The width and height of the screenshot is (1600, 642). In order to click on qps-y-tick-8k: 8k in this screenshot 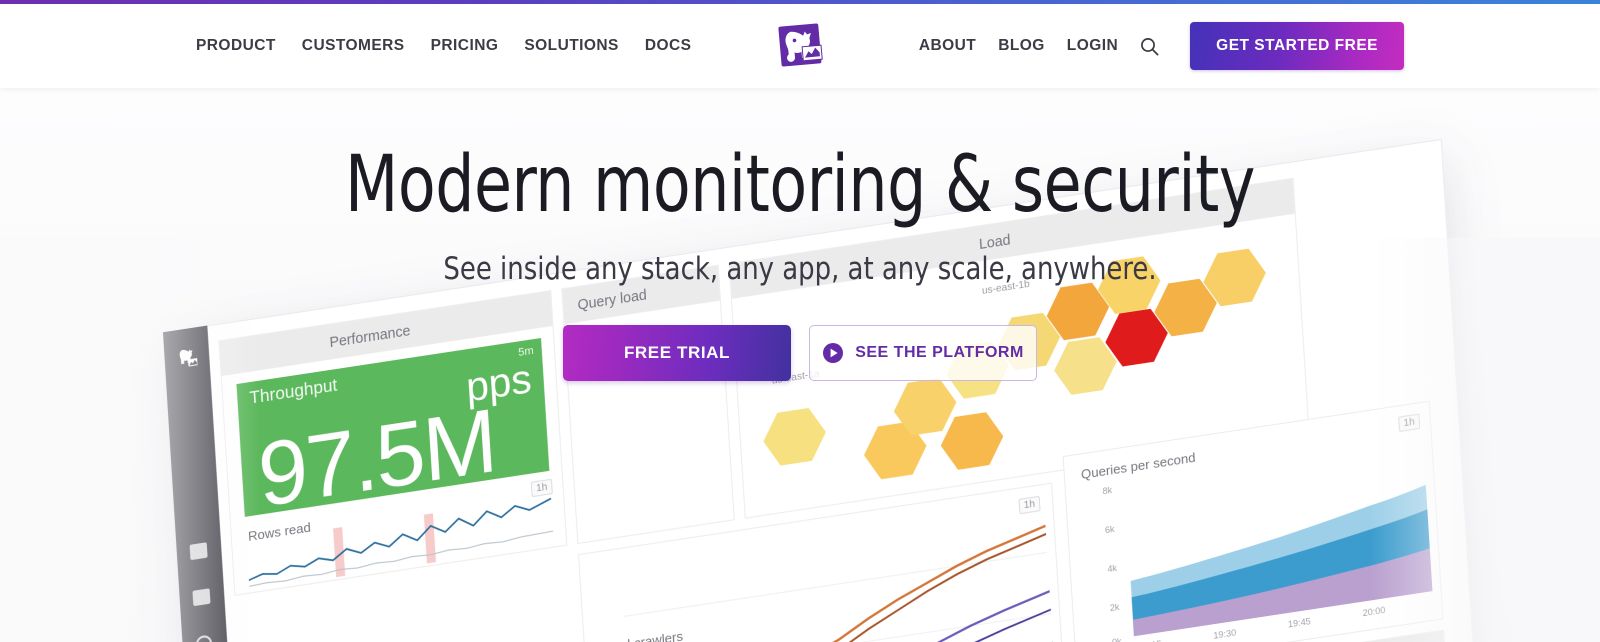, I will do `click(1107, 490)`.